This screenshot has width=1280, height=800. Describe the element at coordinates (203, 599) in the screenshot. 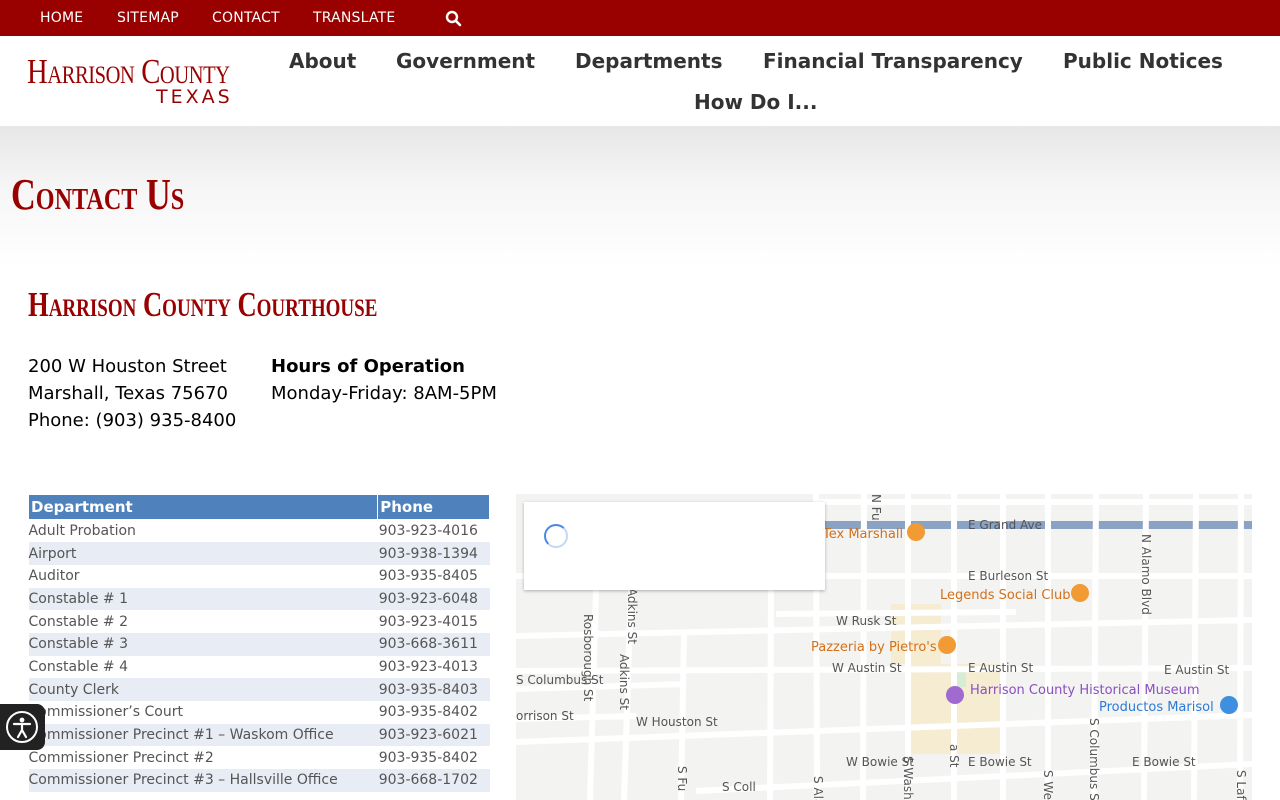

I see `department-cell: Constable # 1` at that location.